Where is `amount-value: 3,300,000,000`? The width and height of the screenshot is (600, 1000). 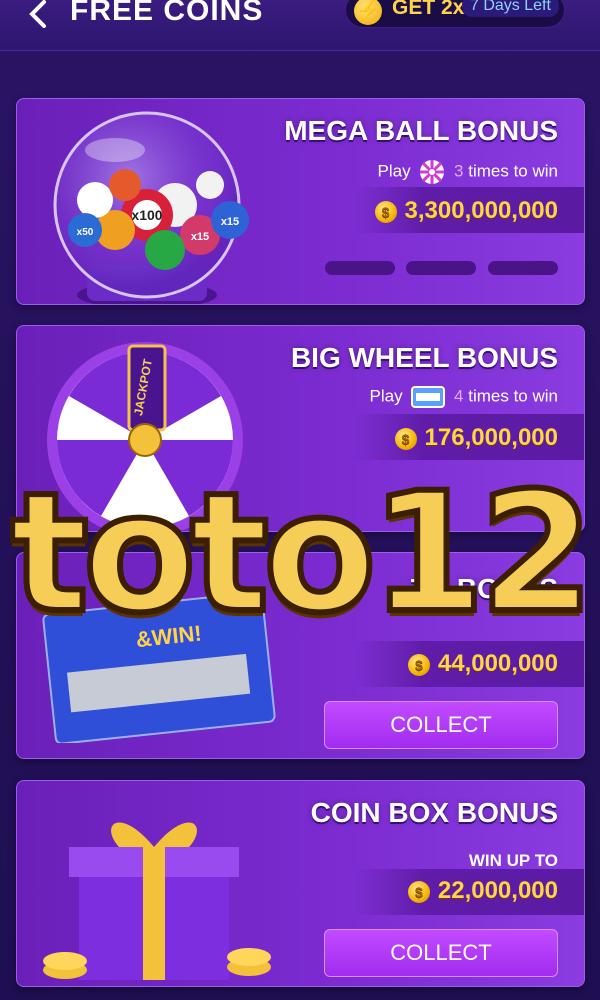 amount-value: 3,300,000,000 is located at coordinates (481, 210).